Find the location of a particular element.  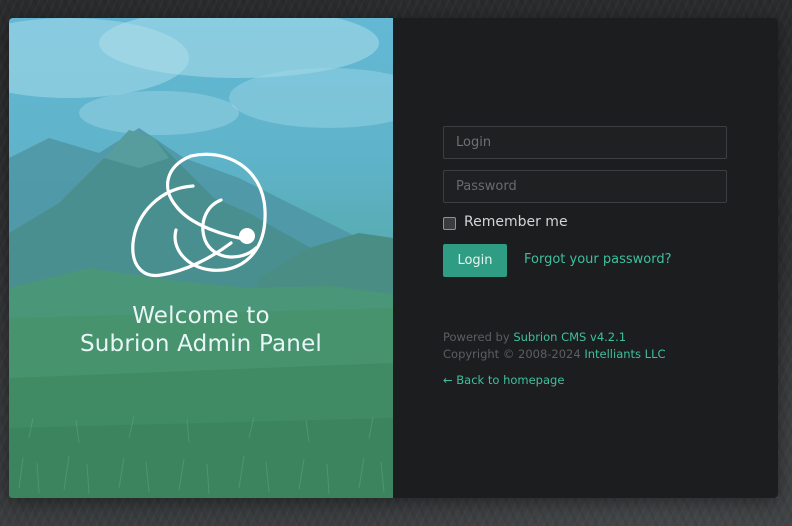

powered-by-prefix: Powered by is located at coordinates (476, 337).